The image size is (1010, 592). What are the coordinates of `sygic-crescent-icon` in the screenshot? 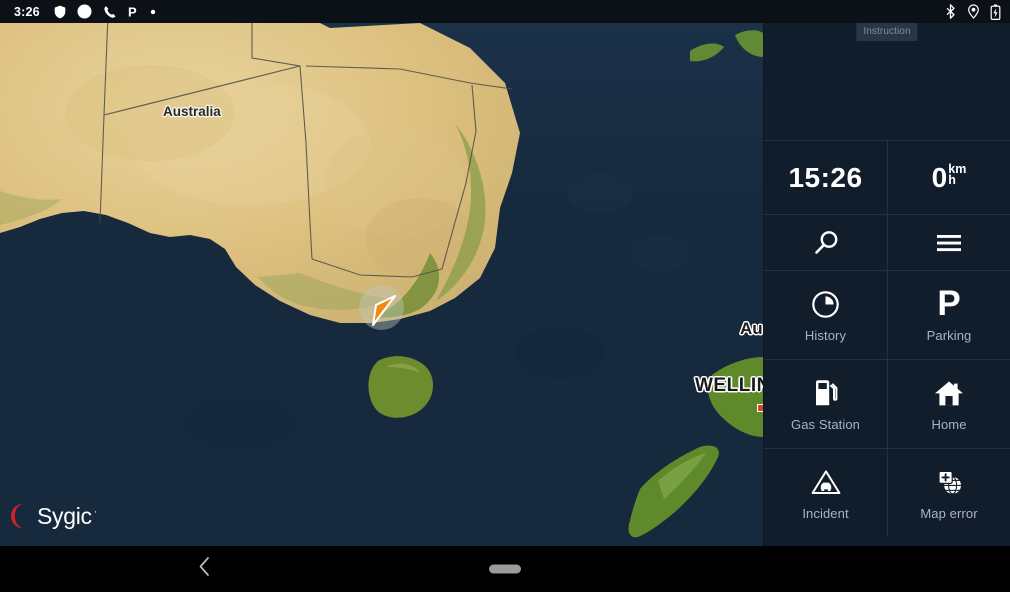 It's located at (18, 516).